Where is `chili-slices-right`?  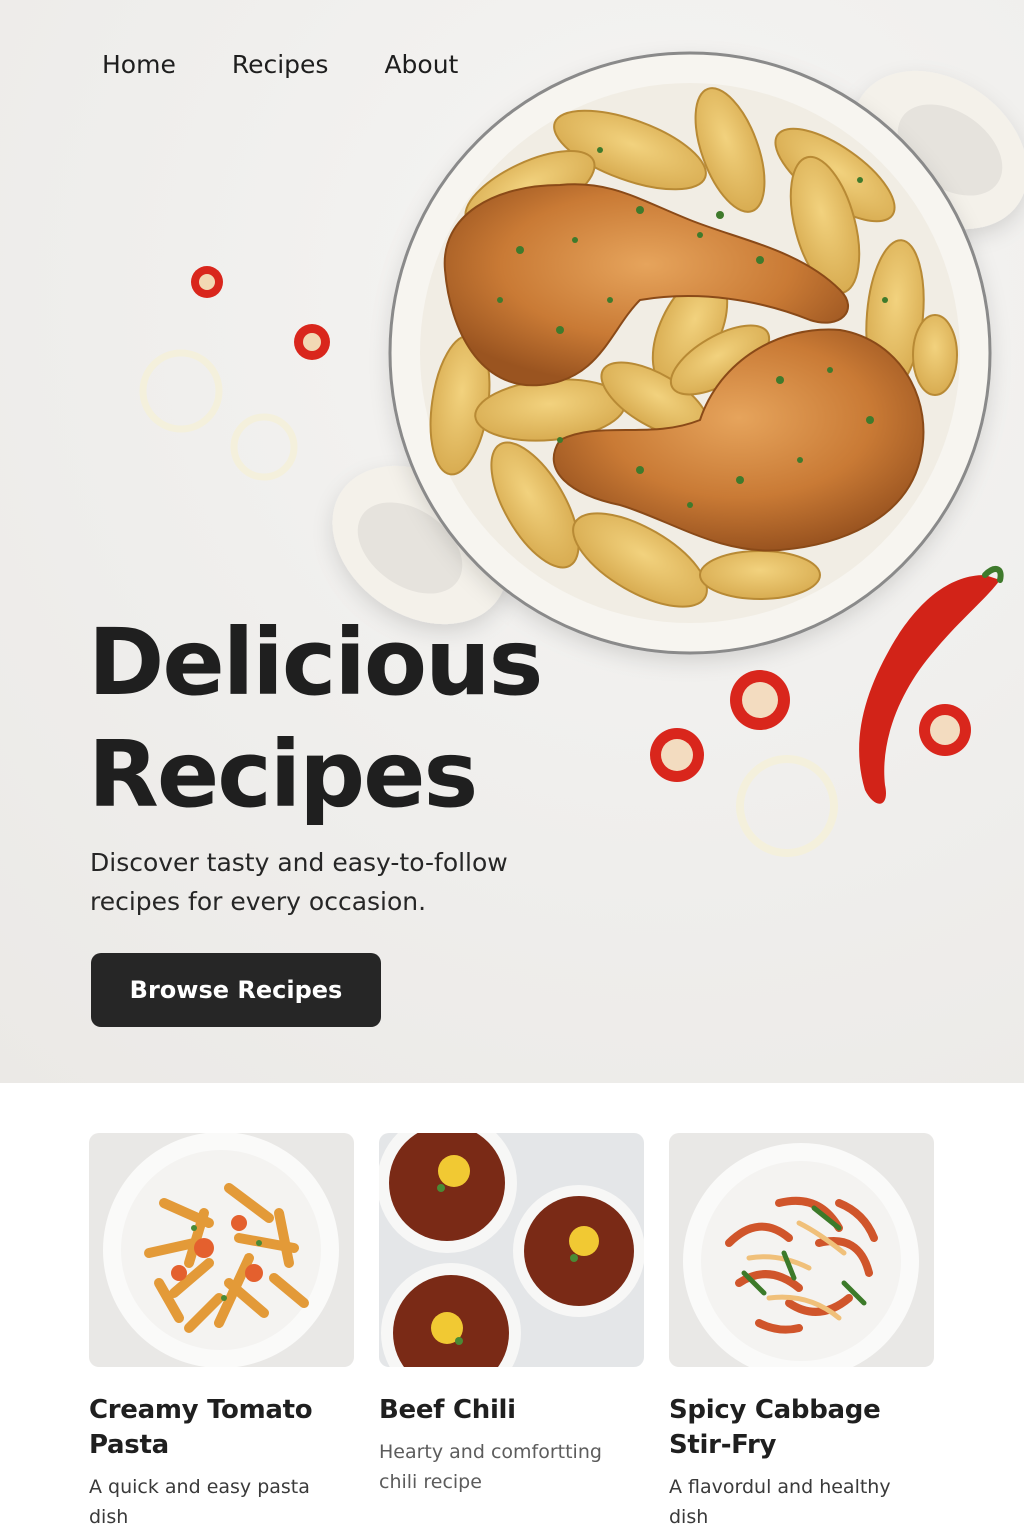
chili-slices-right is located at coordinates (810, 726).